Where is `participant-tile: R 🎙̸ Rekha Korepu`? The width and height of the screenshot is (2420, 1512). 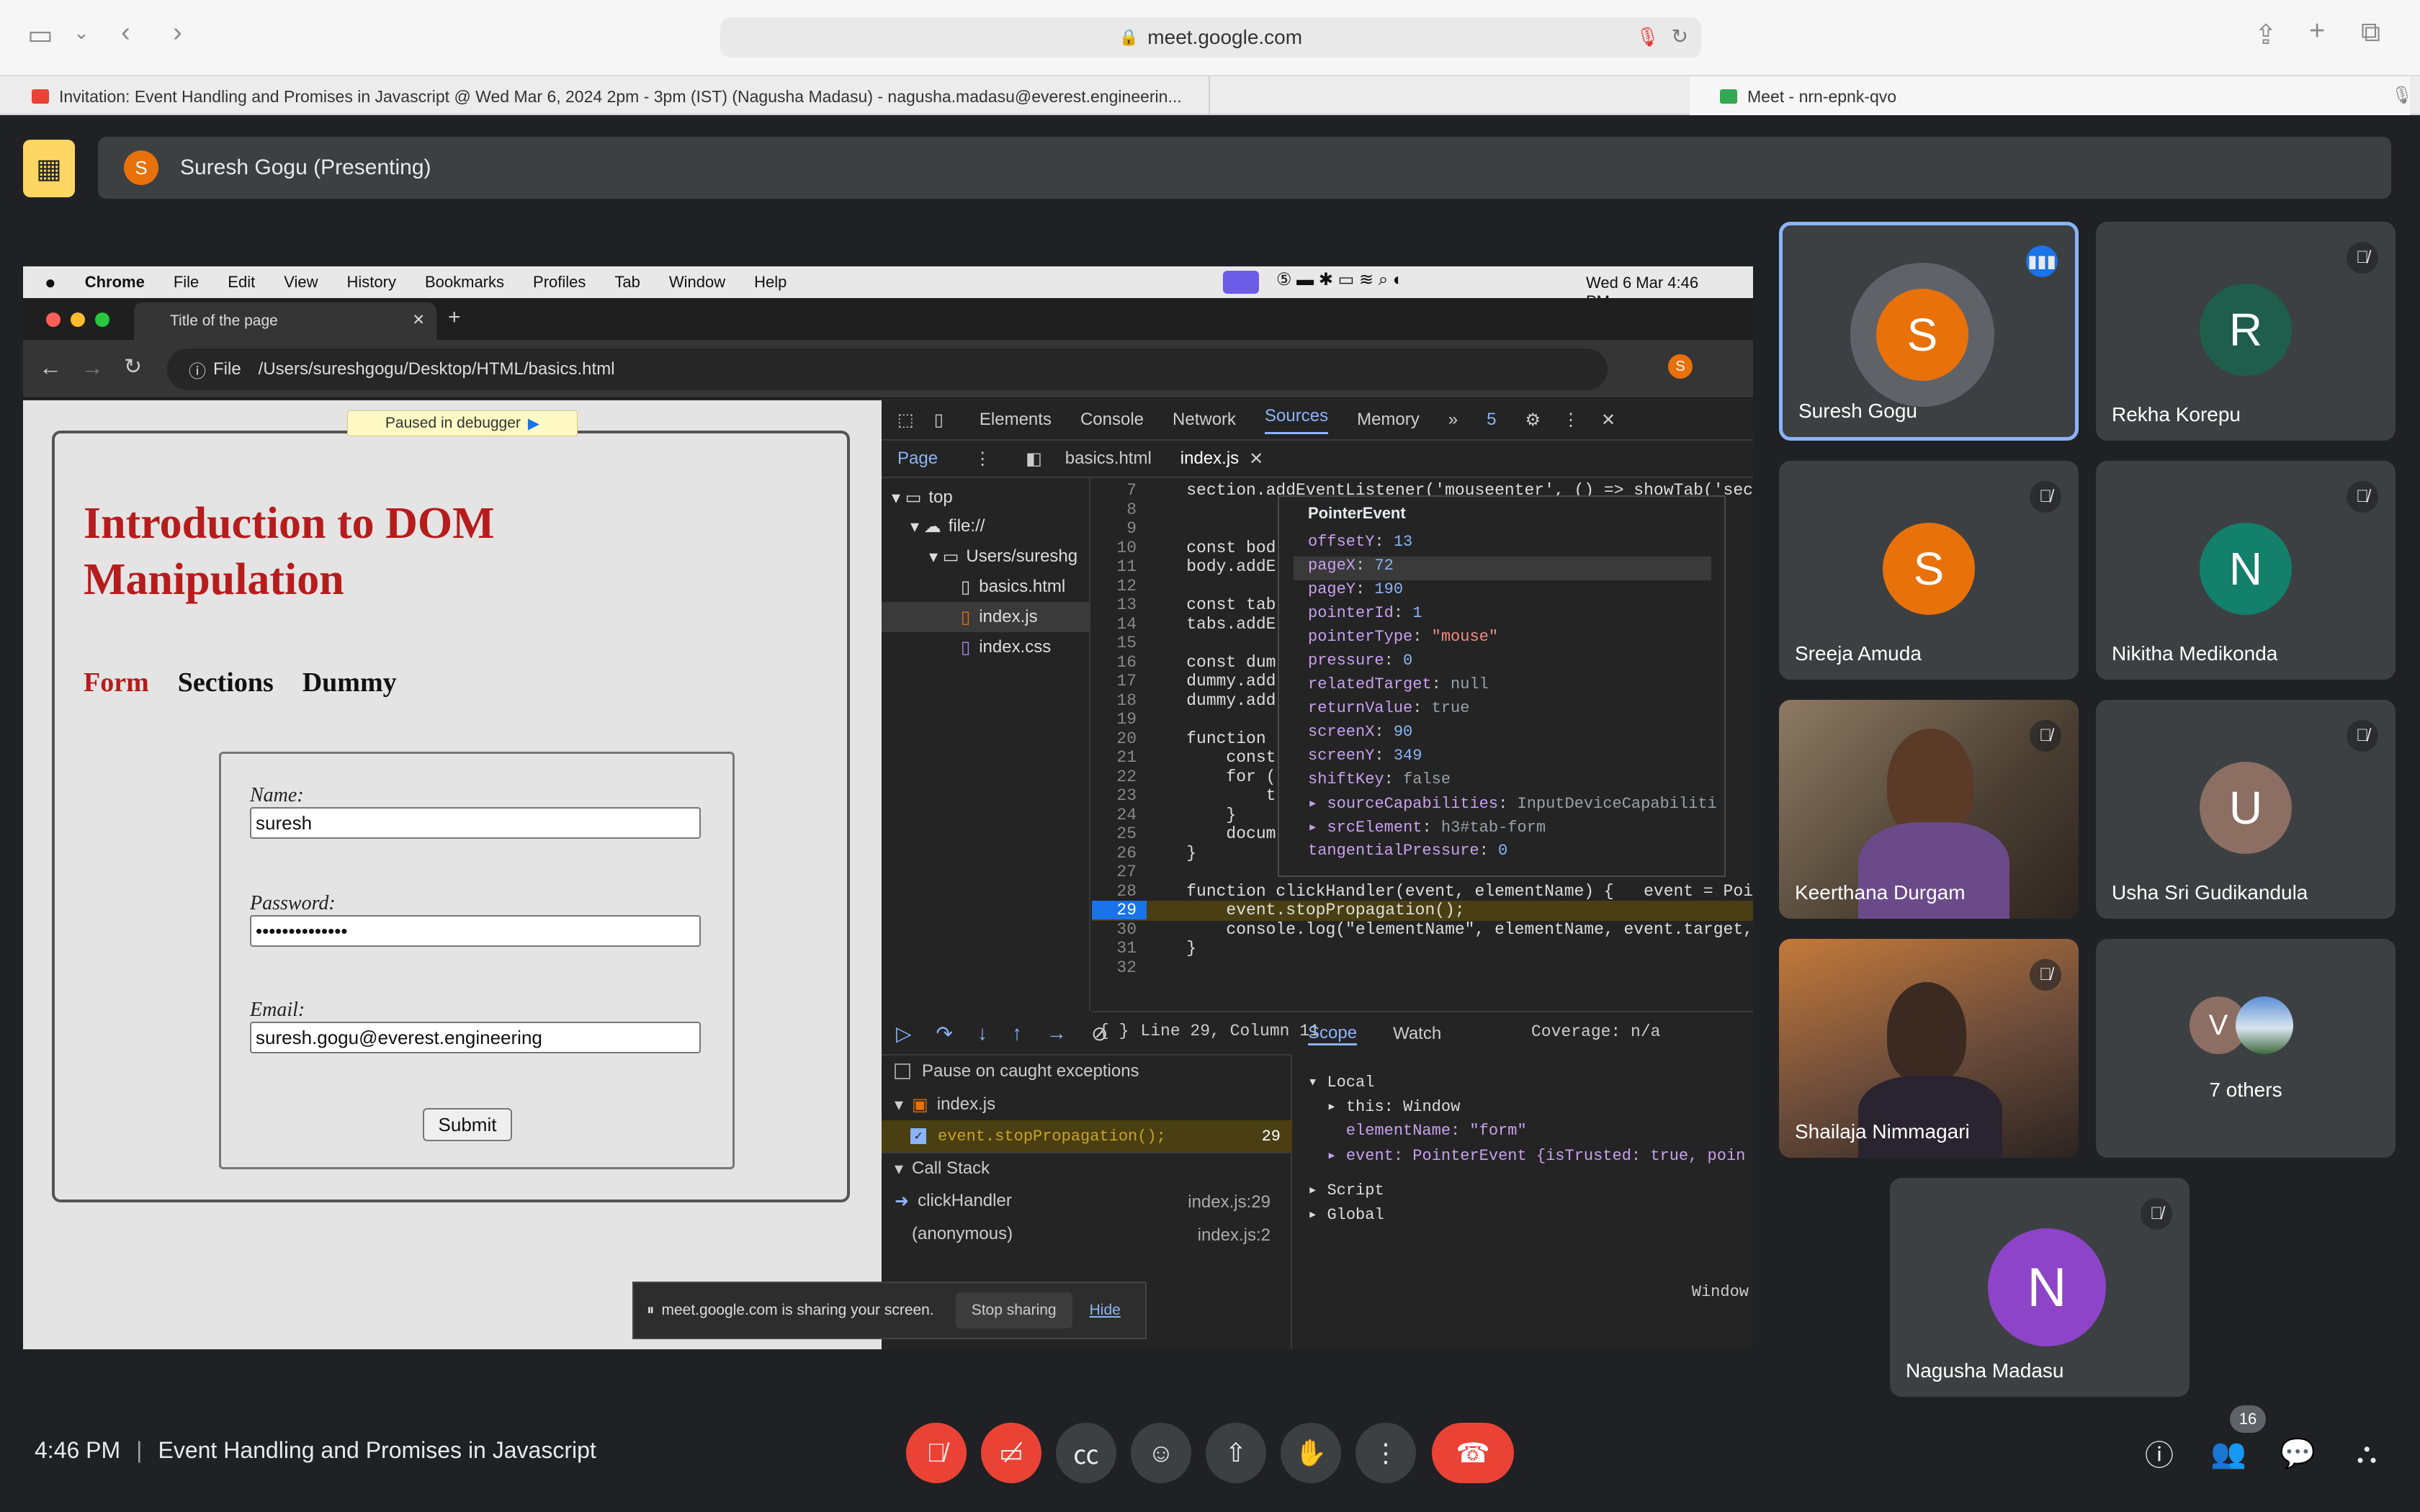
participant-tile: R 🎙̸ Rekha Korepu is located at coordinates (2246, 331).